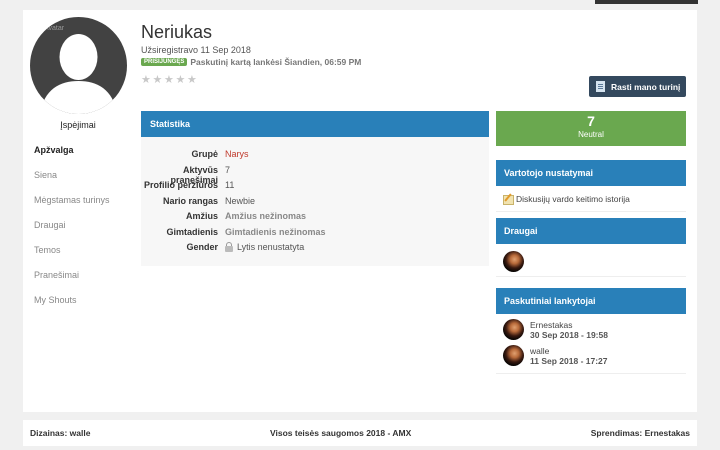 The height and width of the screenshot is (450, 720). I want to click on stat-row-profile-views: Profilio peržiūros 11, so click(315, 188).